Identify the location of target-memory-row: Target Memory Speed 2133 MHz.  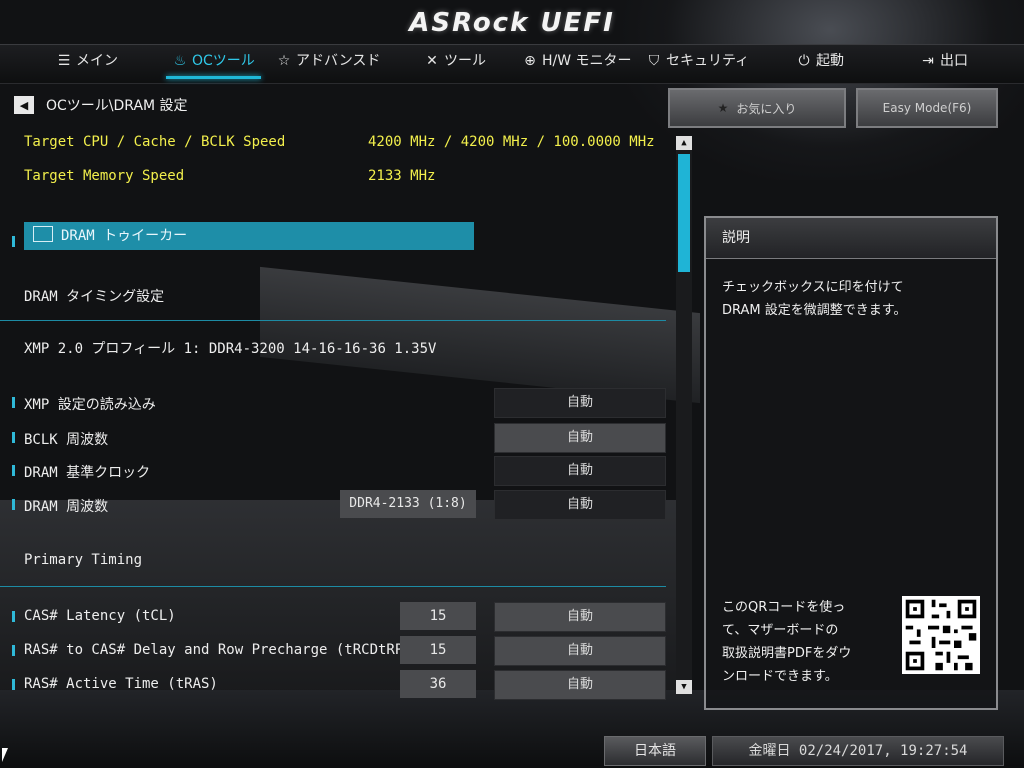
(336, 177).